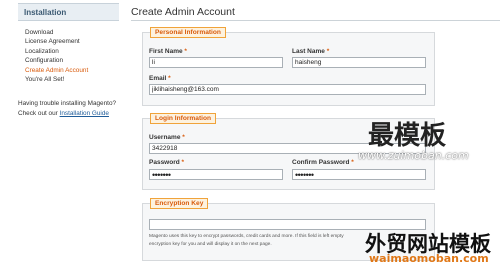  I want to click on page-title: Create Admin Account, so click(183, 12).